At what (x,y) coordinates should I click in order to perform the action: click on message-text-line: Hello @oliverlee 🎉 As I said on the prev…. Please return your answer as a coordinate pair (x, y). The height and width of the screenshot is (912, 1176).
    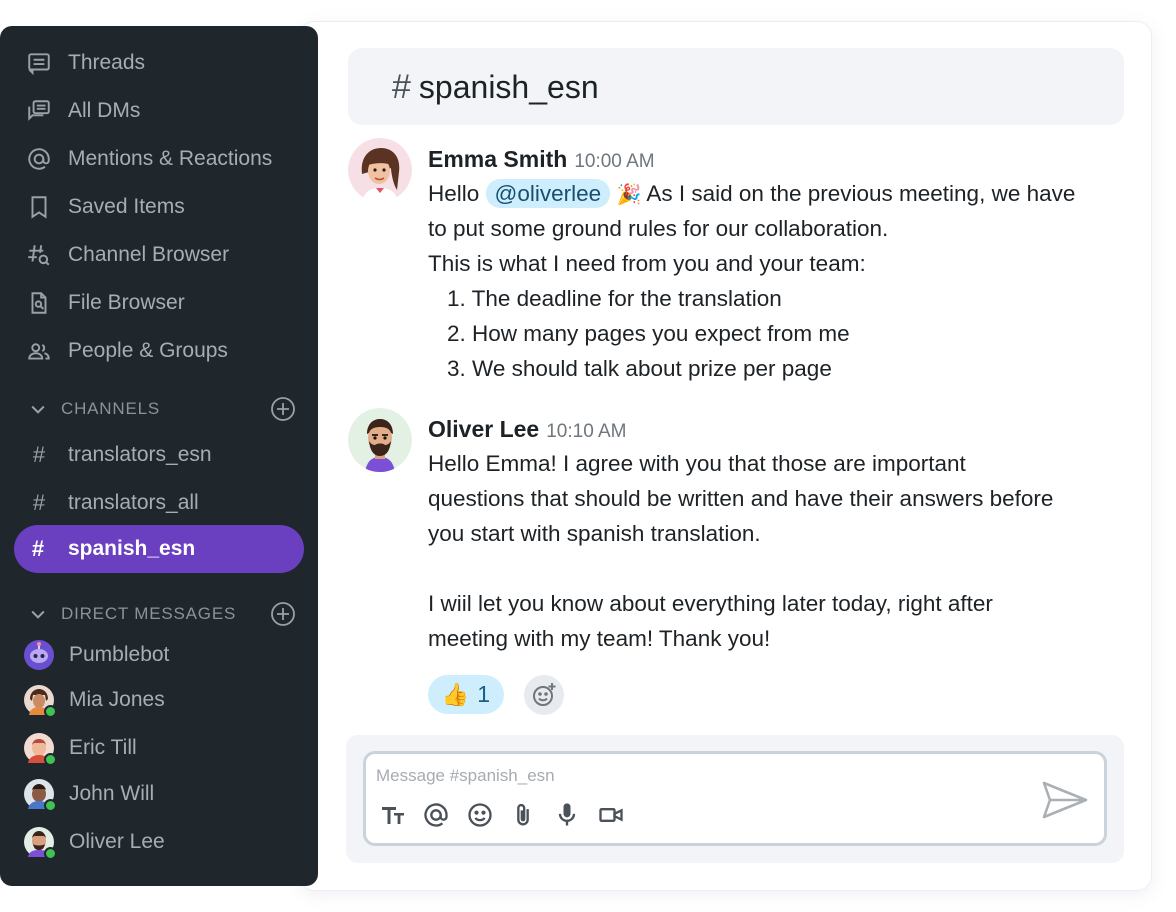
    Looking at the image, I should click on (751, 194).